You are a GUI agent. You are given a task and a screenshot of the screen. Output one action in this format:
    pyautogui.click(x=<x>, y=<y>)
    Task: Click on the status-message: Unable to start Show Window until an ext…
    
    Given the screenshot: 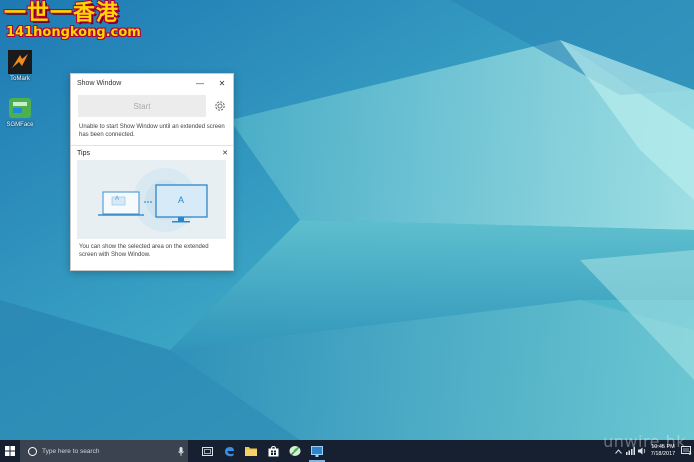 What is the action you would take?
    pyautogui.click(x=152, y=131)
    